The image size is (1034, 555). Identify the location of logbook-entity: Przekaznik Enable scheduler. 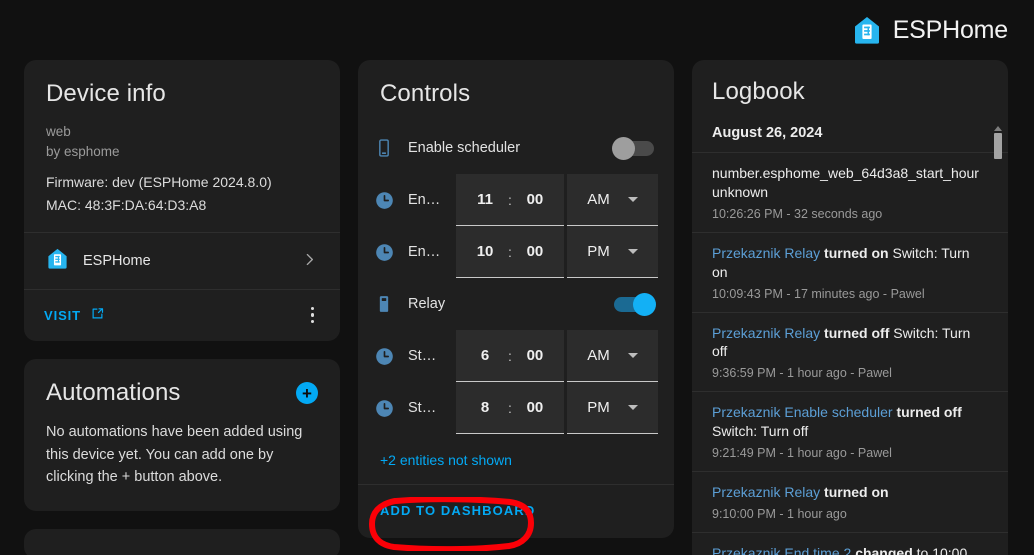
(802, 412).